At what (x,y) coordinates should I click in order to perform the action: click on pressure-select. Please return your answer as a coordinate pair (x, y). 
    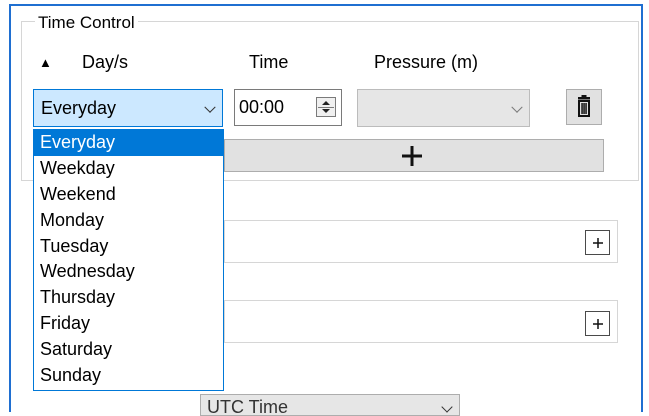
    Looking at the image, I should click on (443, 108).